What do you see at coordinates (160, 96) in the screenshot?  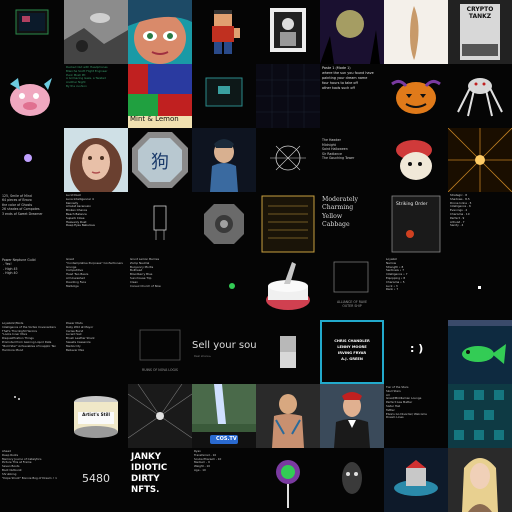 I see `tile-r1-c2: Mint & Lemon` at bounding box center [160, 96].